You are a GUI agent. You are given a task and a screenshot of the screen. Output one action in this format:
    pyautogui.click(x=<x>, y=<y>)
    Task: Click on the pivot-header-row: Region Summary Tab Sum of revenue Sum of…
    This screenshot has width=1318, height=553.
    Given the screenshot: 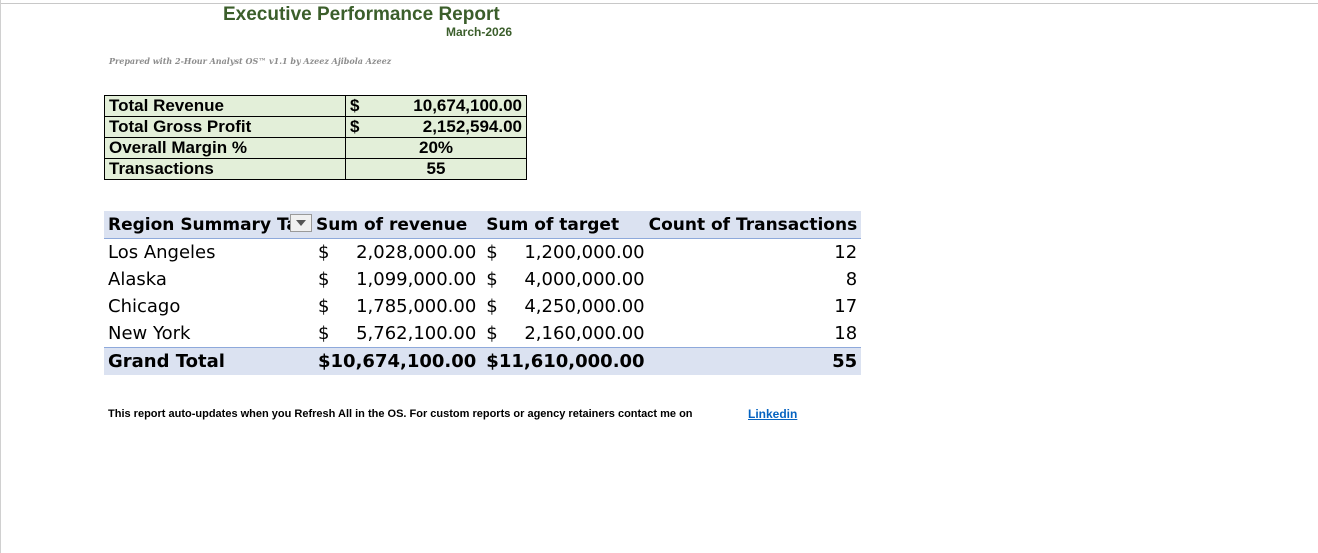 What is the action you would take?
    pyautogui.click(x=483, y=225)
    